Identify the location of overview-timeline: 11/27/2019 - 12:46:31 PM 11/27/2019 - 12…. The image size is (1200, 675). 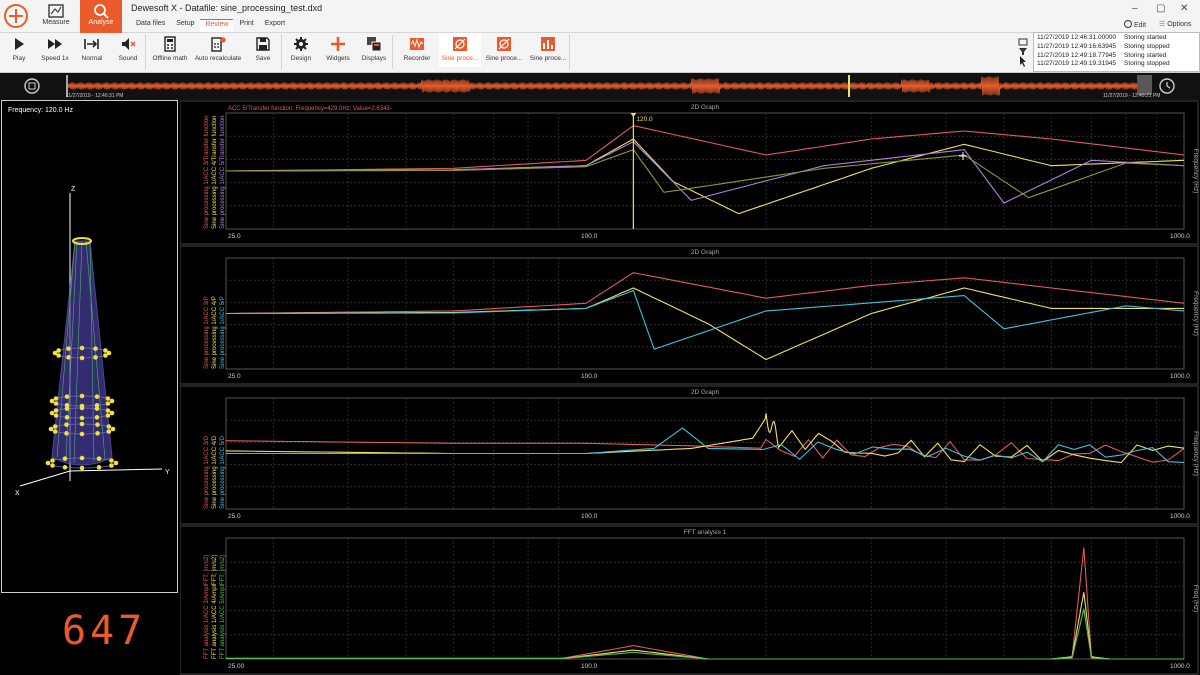
(600, 86).